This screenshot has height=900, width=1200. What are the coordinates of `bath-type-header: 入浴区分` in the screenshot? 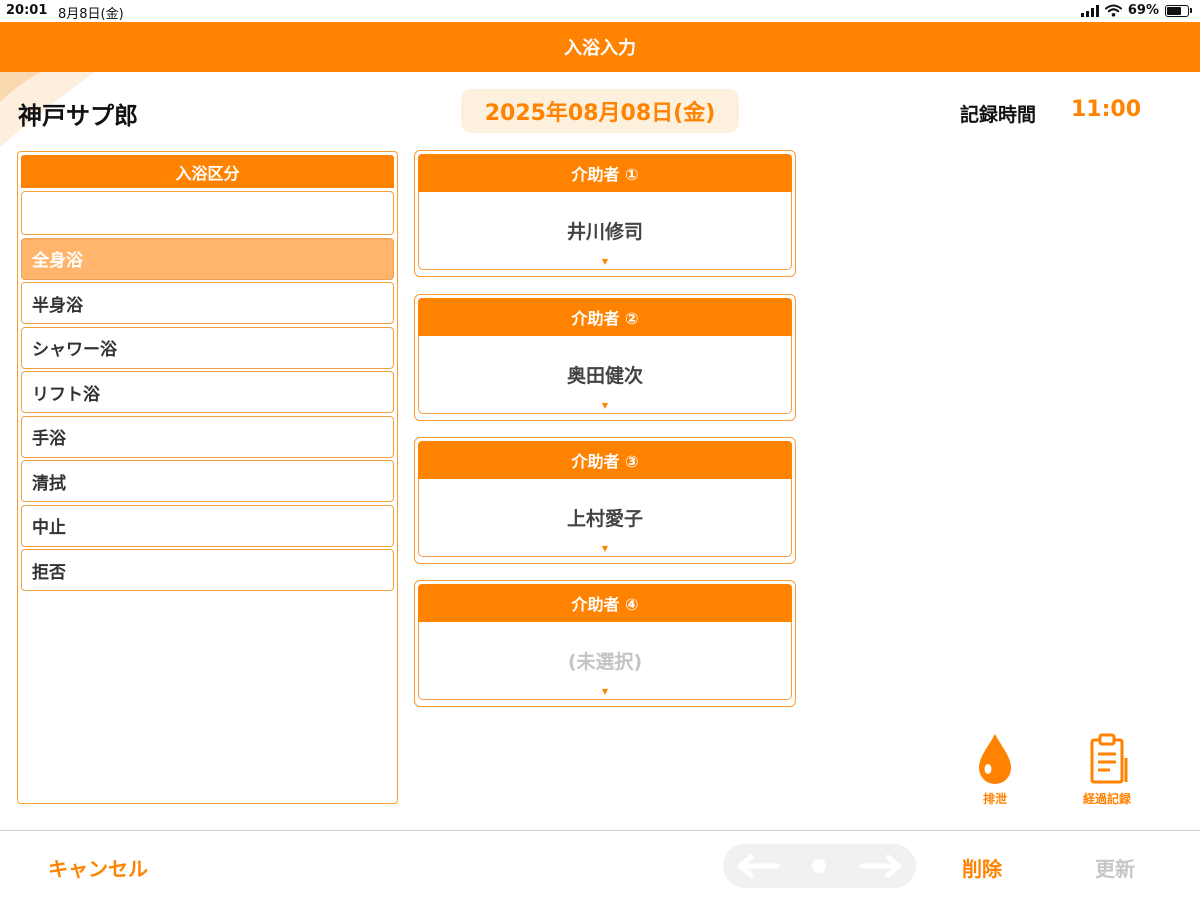 It's located at (207, 171).